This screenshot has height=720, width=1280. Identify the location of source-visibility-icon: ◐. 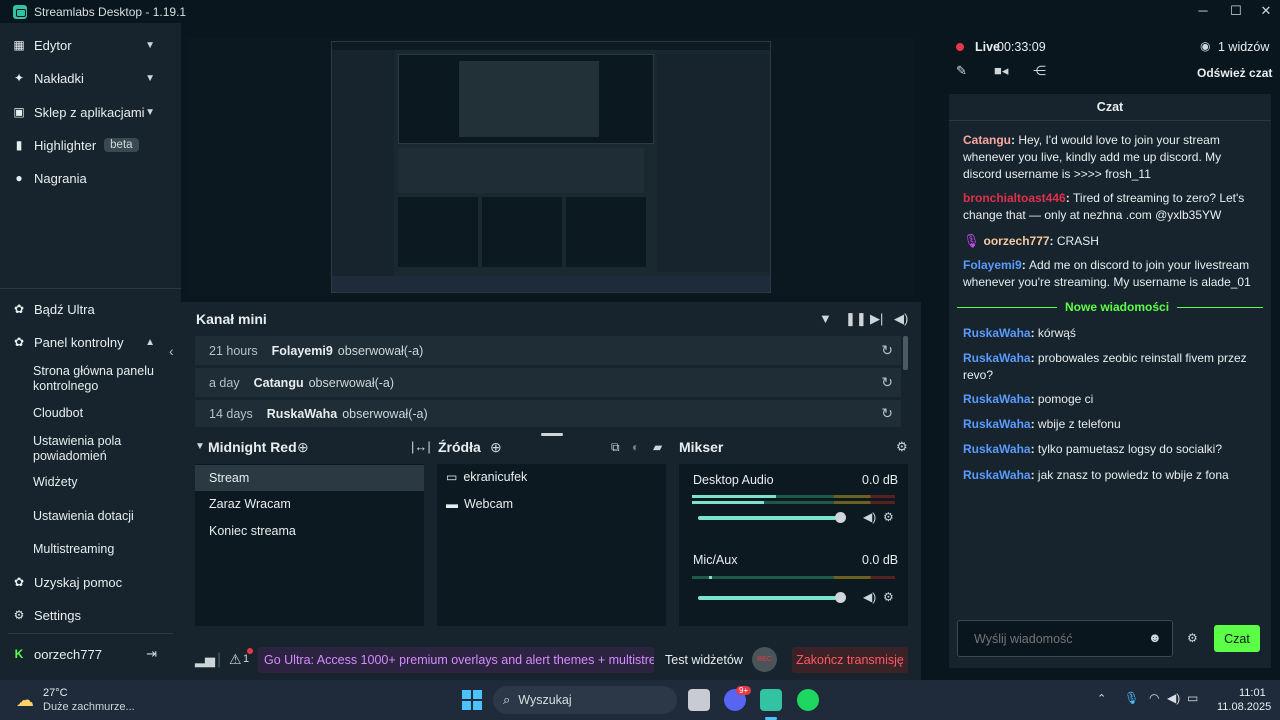
(635, 447).